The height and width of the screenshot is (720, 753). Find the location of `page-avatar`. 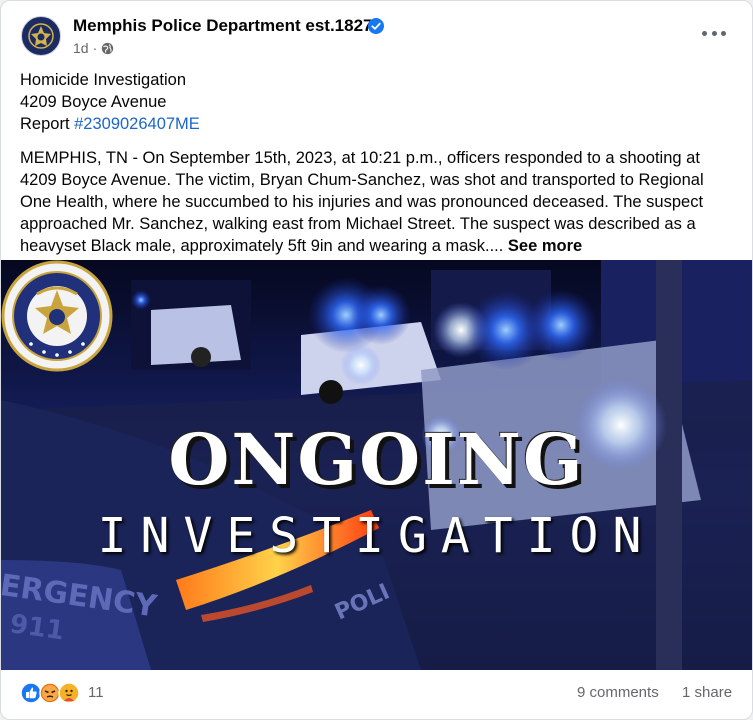

page-avatar is located at coordinates (41, 36).